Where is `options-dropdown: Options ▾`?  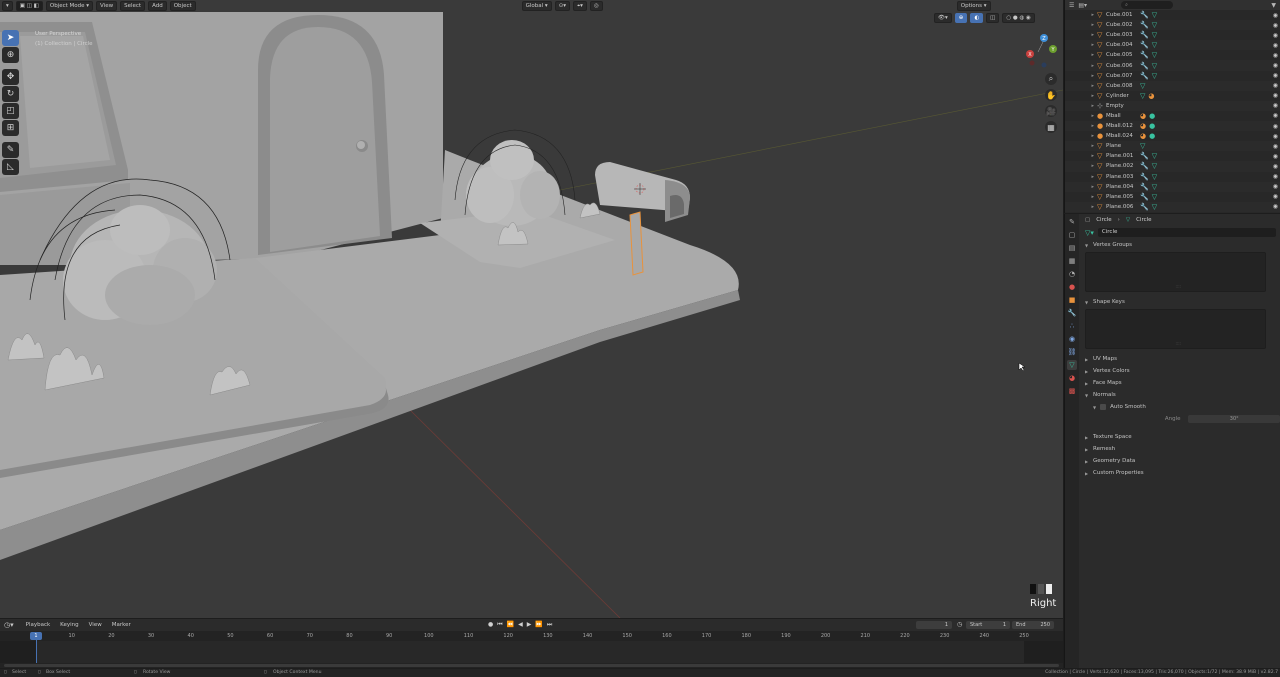 options-dropdown: Options ▾ is located at coordinates (973, 6).